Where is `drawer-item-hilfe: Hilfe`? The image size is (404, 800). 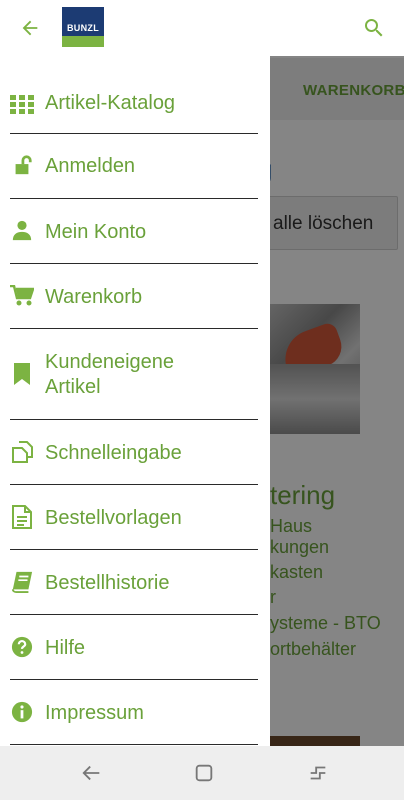
drawer-item-hilfe: Hilfe is located at coordinates (135, 647).